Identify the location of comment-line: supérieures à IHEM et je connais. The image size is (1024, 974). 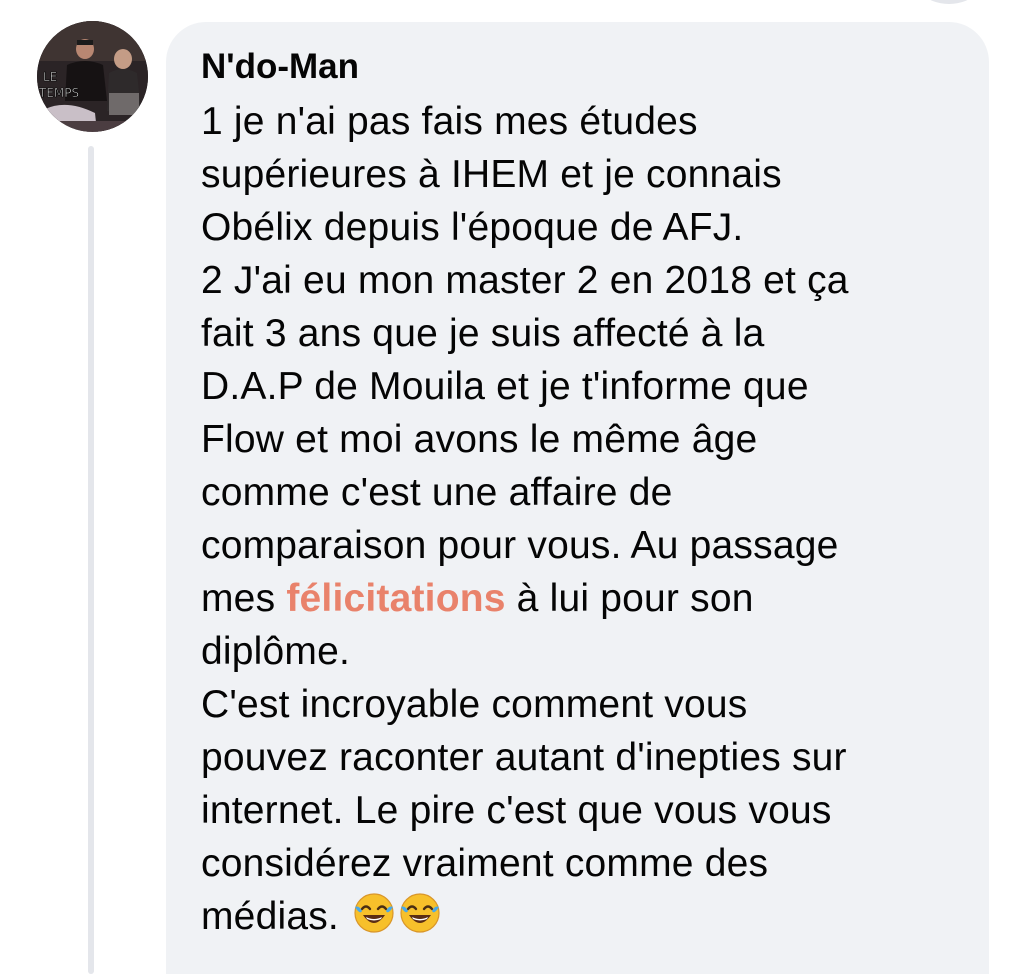
(491, 174).